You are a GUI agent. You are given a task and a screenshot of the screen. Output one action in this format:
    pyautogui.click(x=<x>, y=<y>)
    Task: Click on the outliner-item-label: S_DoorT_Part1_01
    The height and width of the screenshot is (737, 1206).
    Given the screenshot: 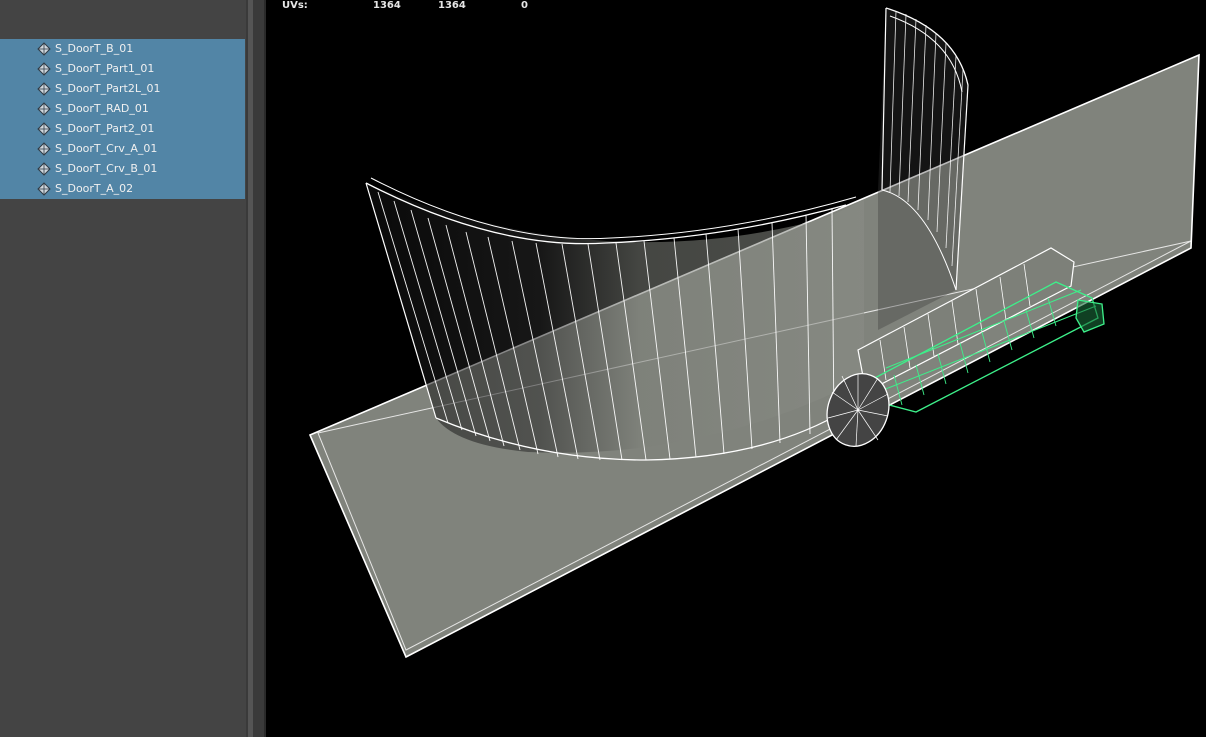 What is the action you would take?
    pyautogui.click(x=105, y=68)
    